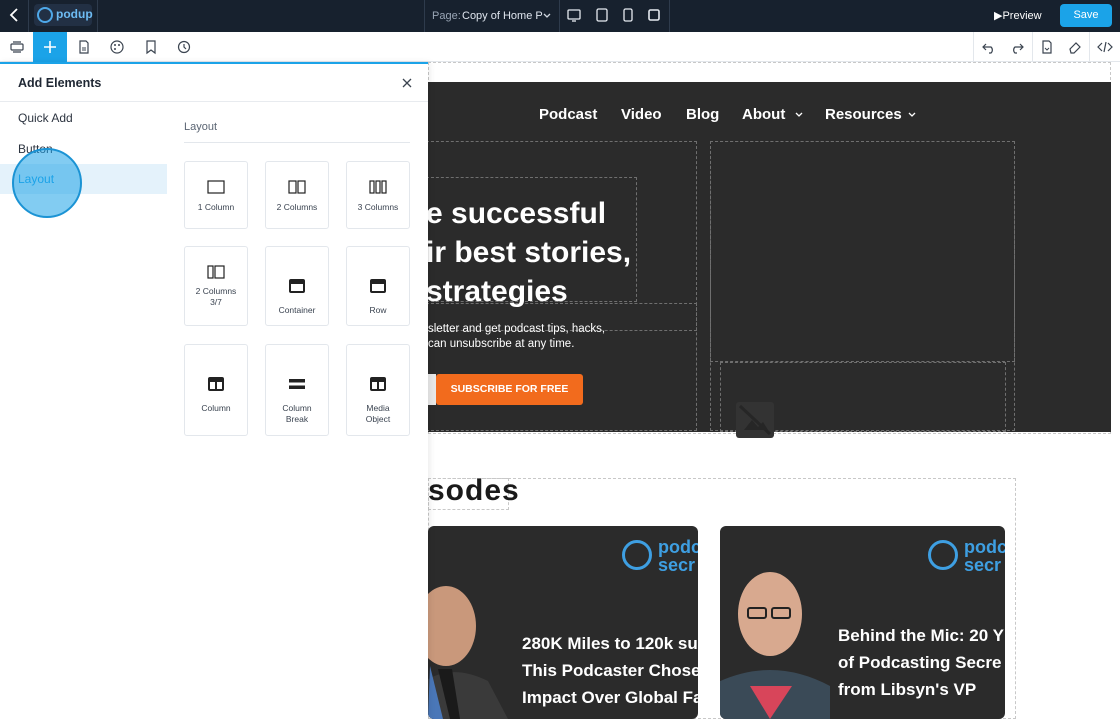  Describe the element at coordinates (216, 207) in the screenshot. I see `tile-label: 1 Column` at that location.